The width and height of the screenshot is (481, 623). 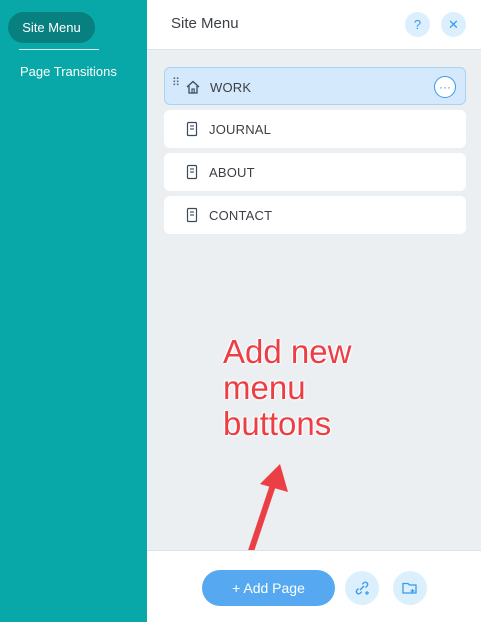 I want to click on close-button: ✕, so click(x=453, y=24).